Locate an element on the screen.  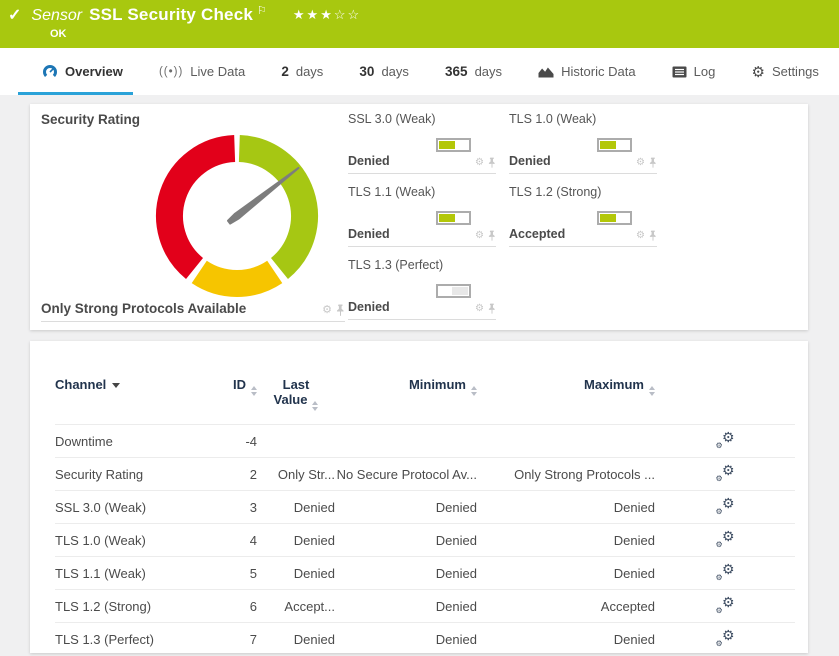
tab-live-data: ((•)) Live Data is located at coordinates (202, 71).